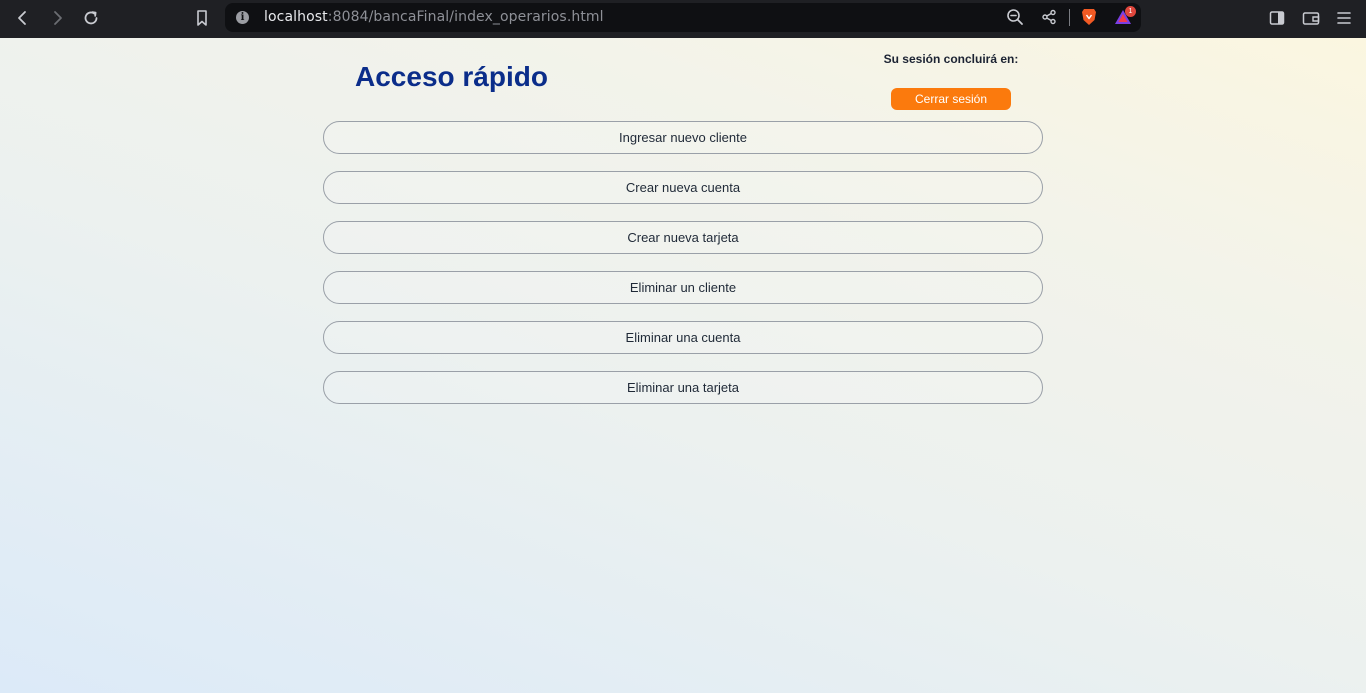 The width and height of the screenshot is (1366, 693). Describe the element at coordinates (1277, 18) in the screenshot. I see `sidebar-icon` at that location.